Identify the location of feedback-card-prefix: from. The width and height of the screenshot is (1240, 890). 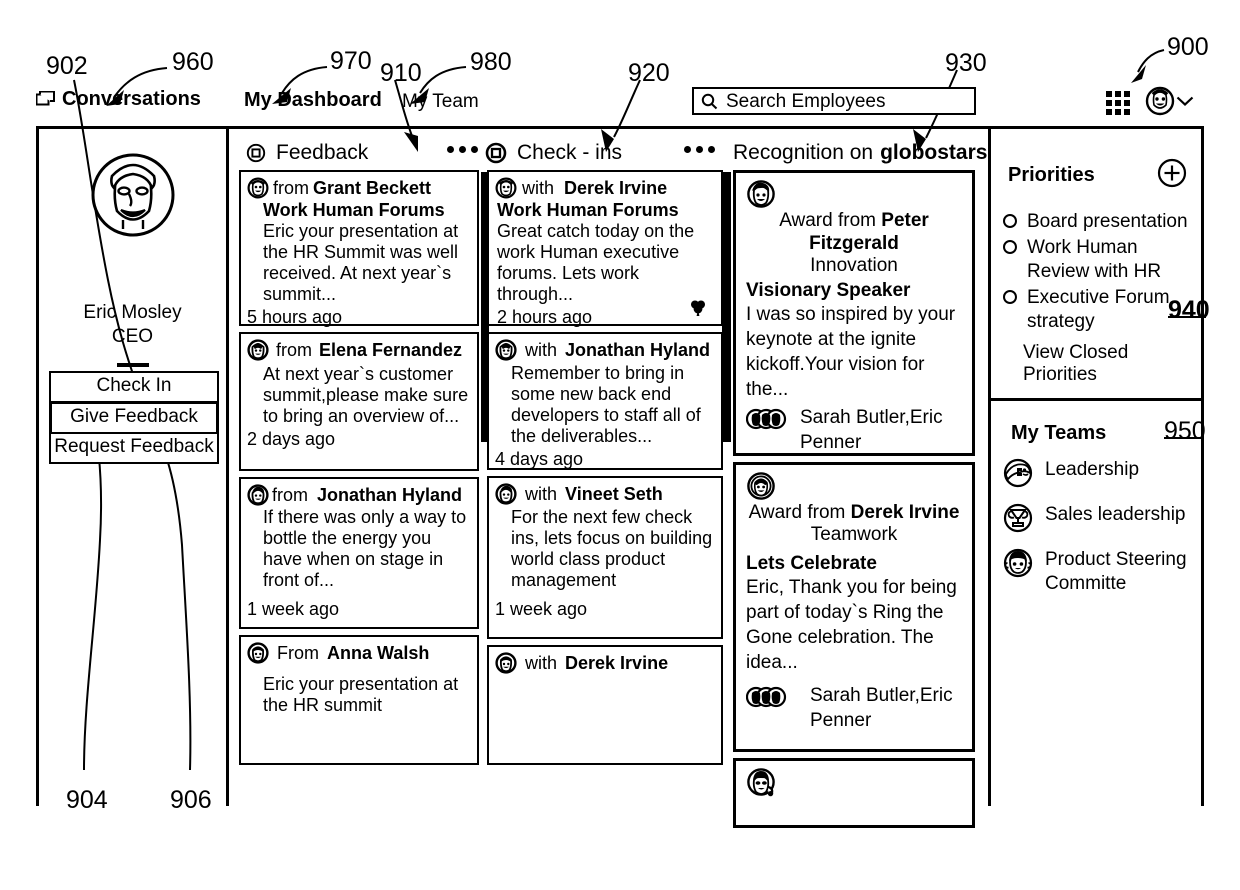
(290, 495).